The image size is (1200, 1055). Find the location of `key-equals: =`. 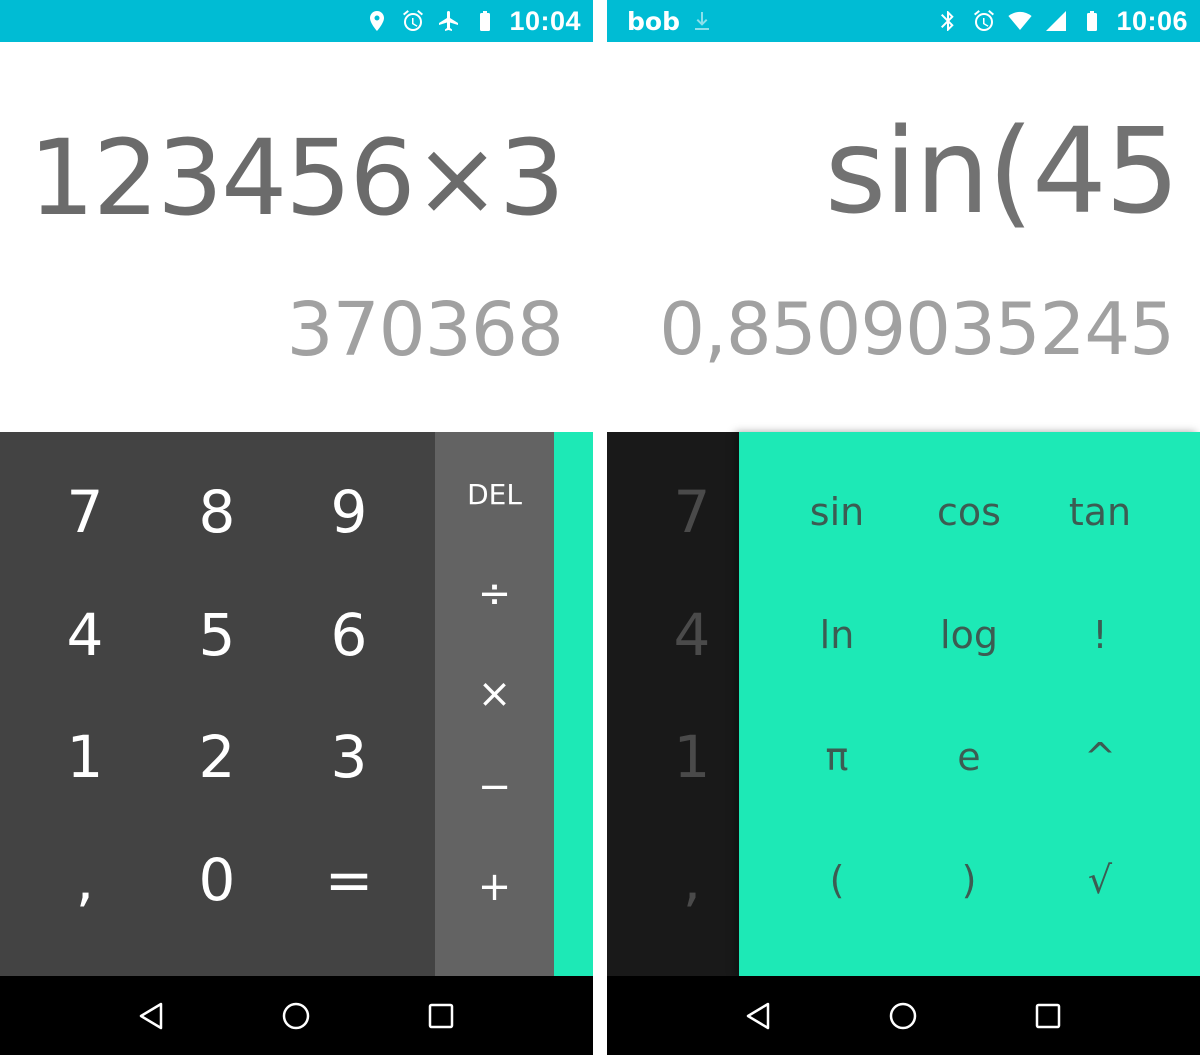

key-equals: = is located at coordinates (349, 880).